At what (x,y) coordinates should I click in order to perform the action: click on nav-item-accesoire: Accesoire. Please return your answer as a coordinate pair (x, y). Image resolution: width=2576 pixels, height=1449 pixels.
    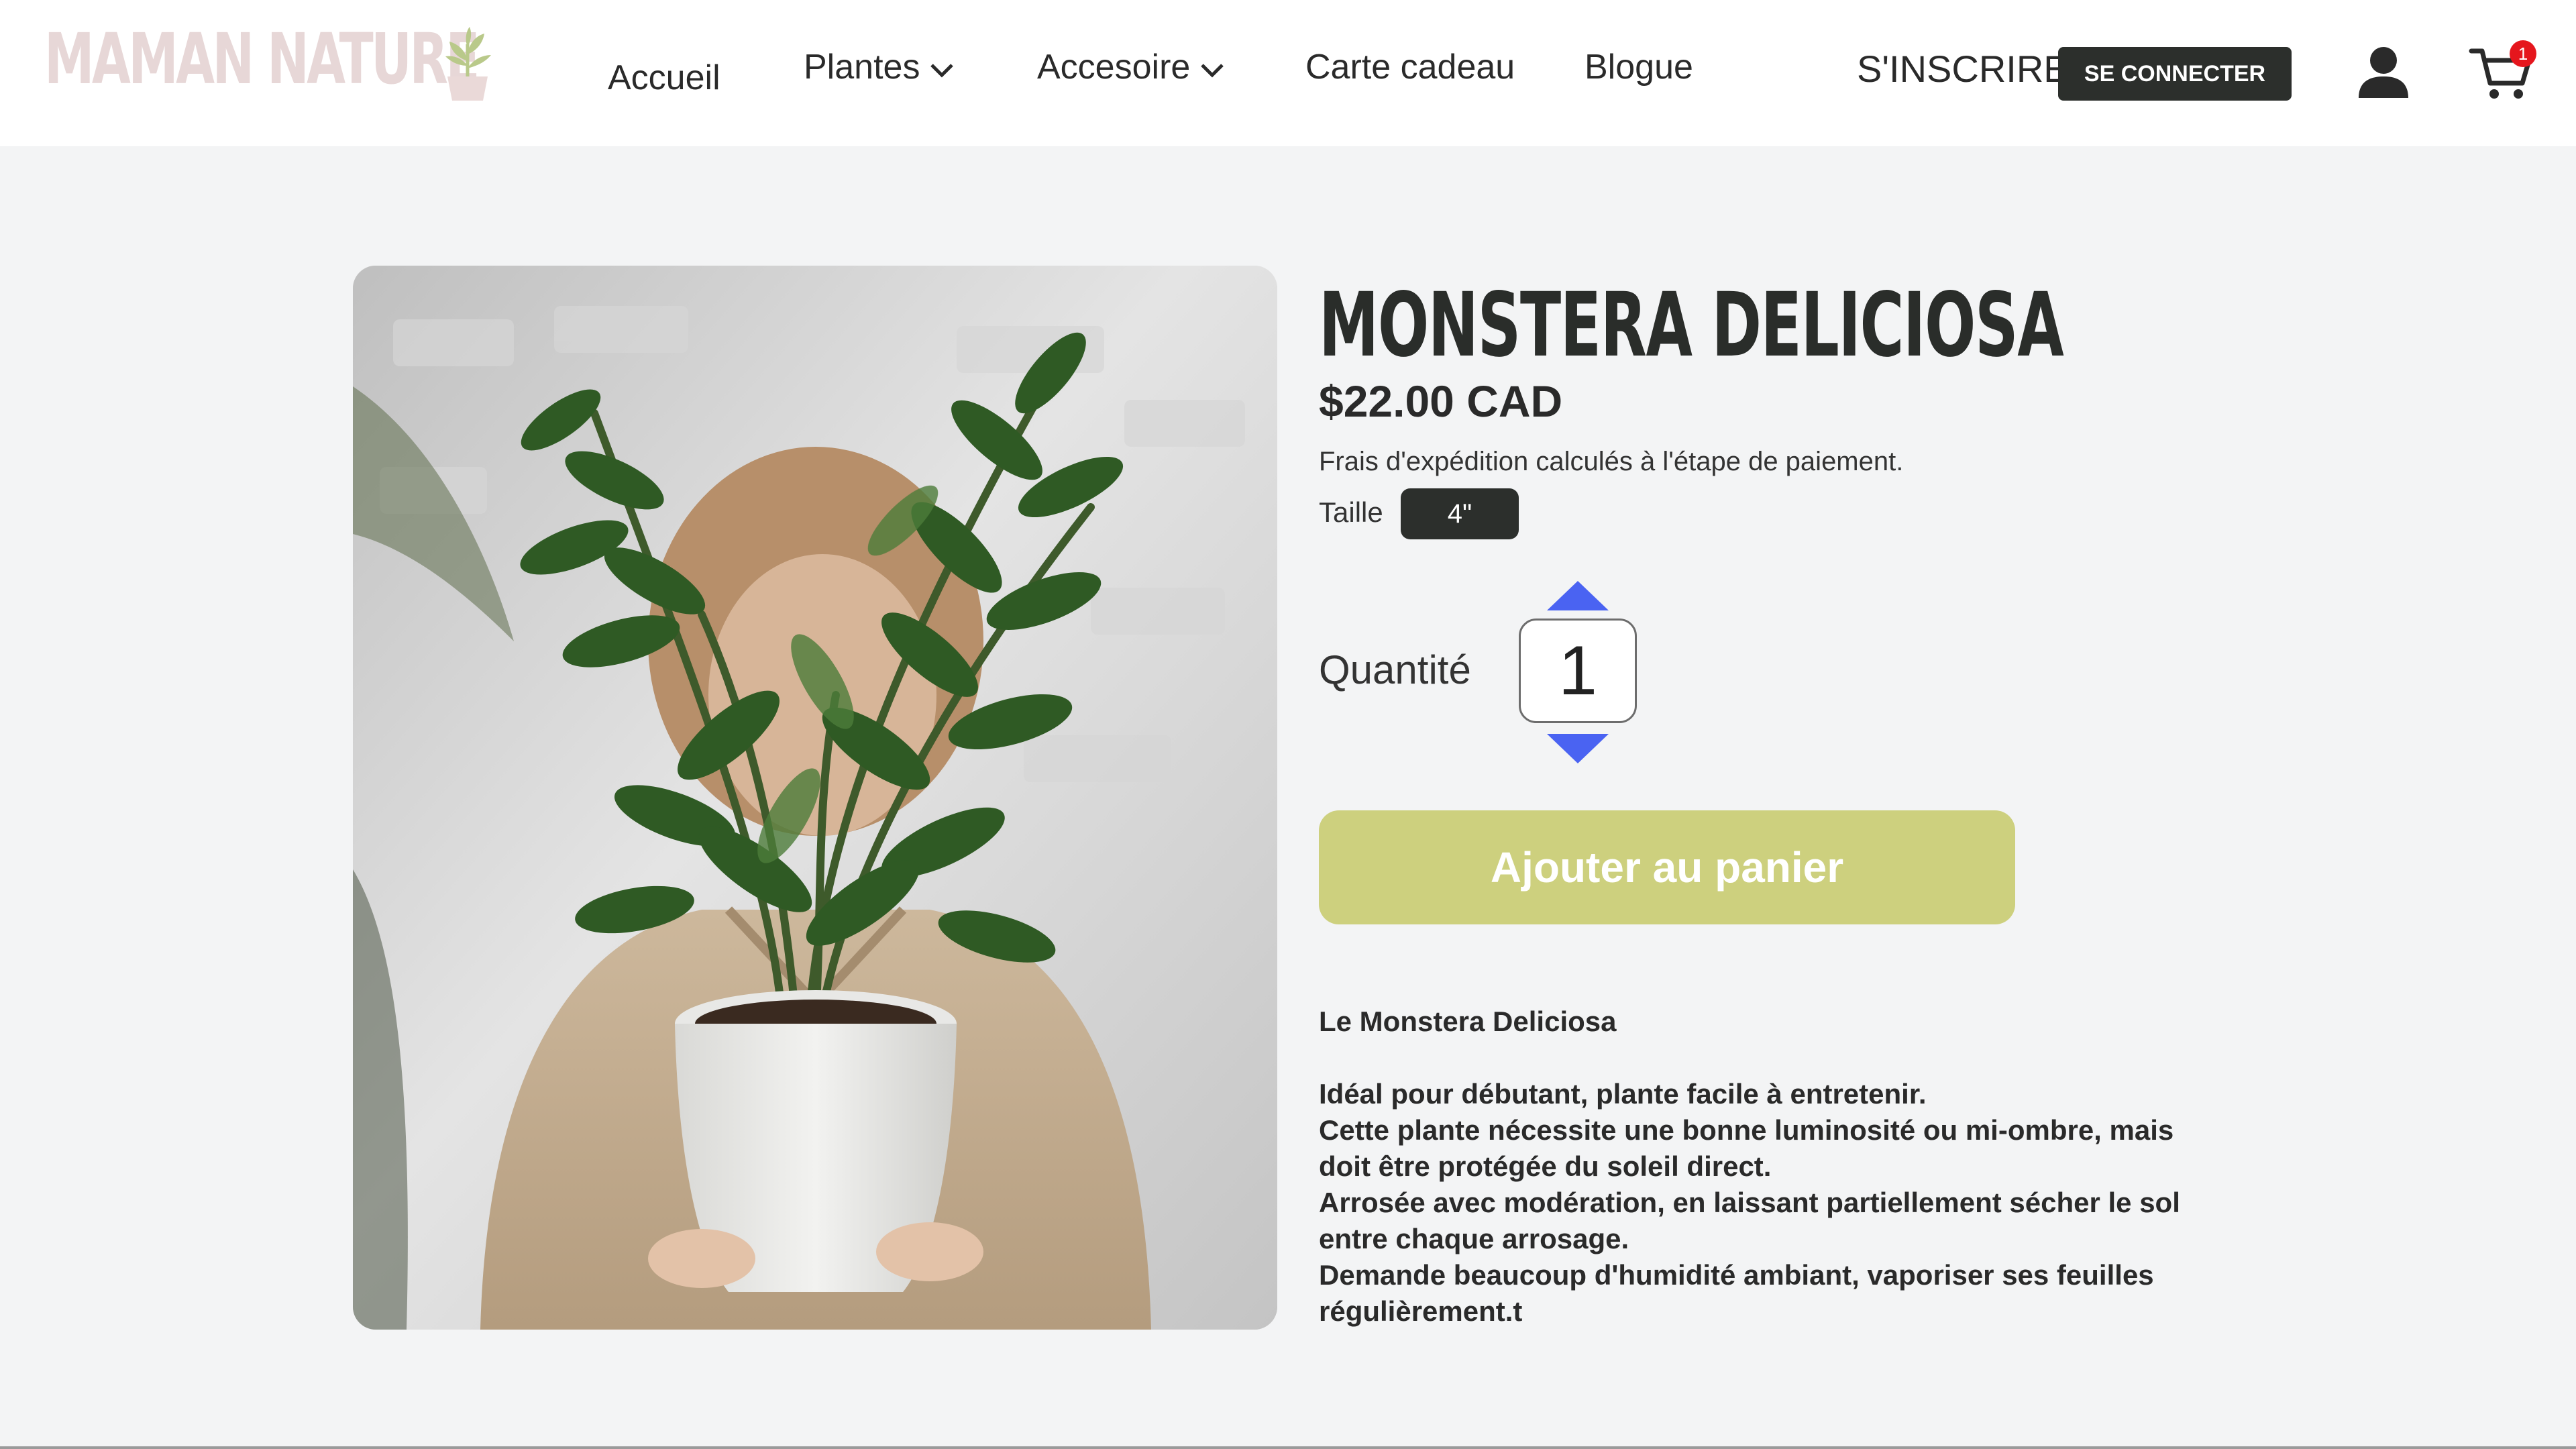
    Looking at the image, I should click on (1131, 67).